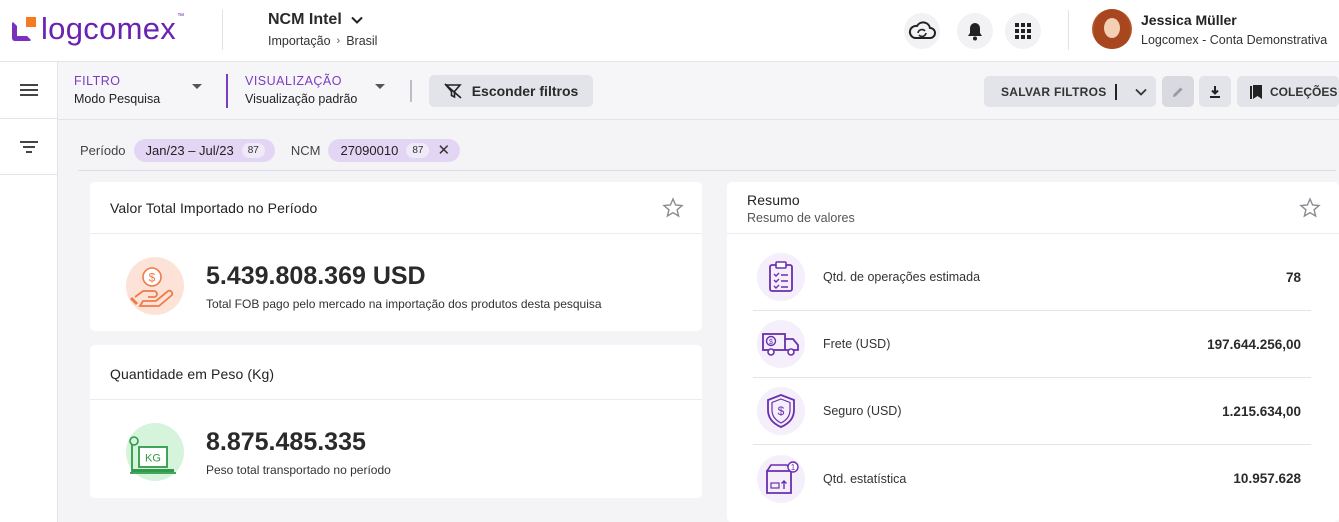  Describe the element at coordinates (1032, 411) in the screenshot. I see `summary-row: $ Seguro (USD) 1.215.634,00` at that location.